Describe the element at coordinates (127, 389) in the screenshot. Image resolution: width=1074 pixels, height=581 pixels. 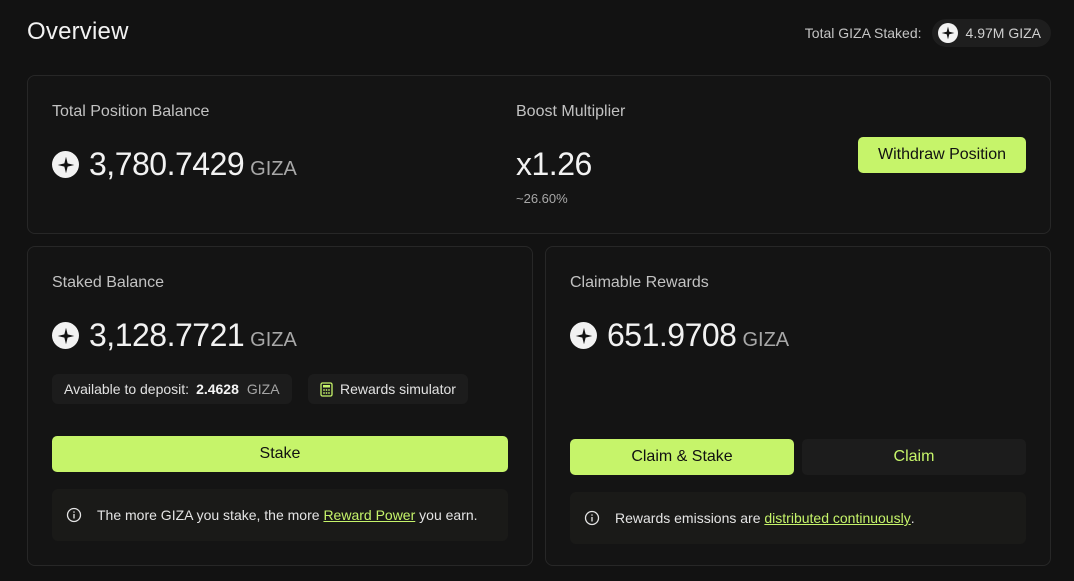
I see `available-label: Available to deposit:` at that location.